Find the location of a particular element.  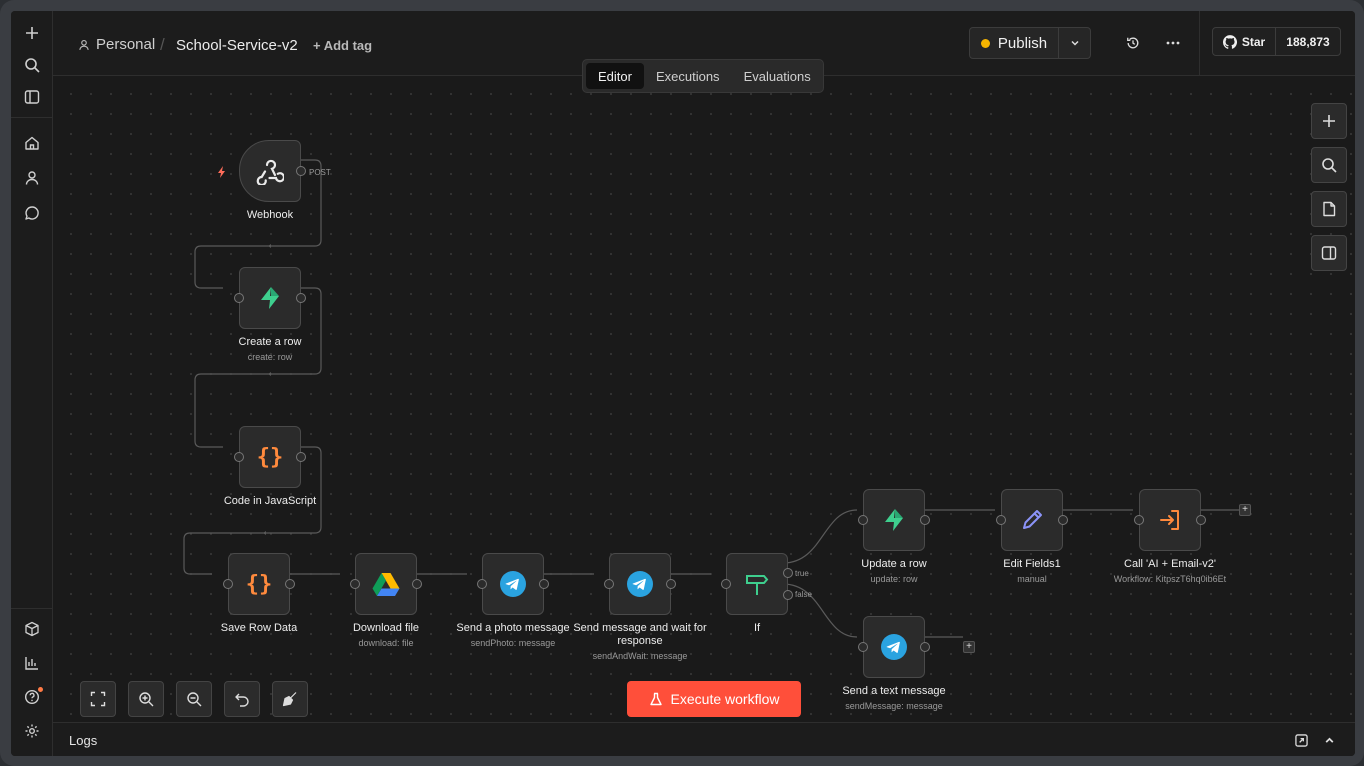

node-download-file is located at coordinates (386, 584).